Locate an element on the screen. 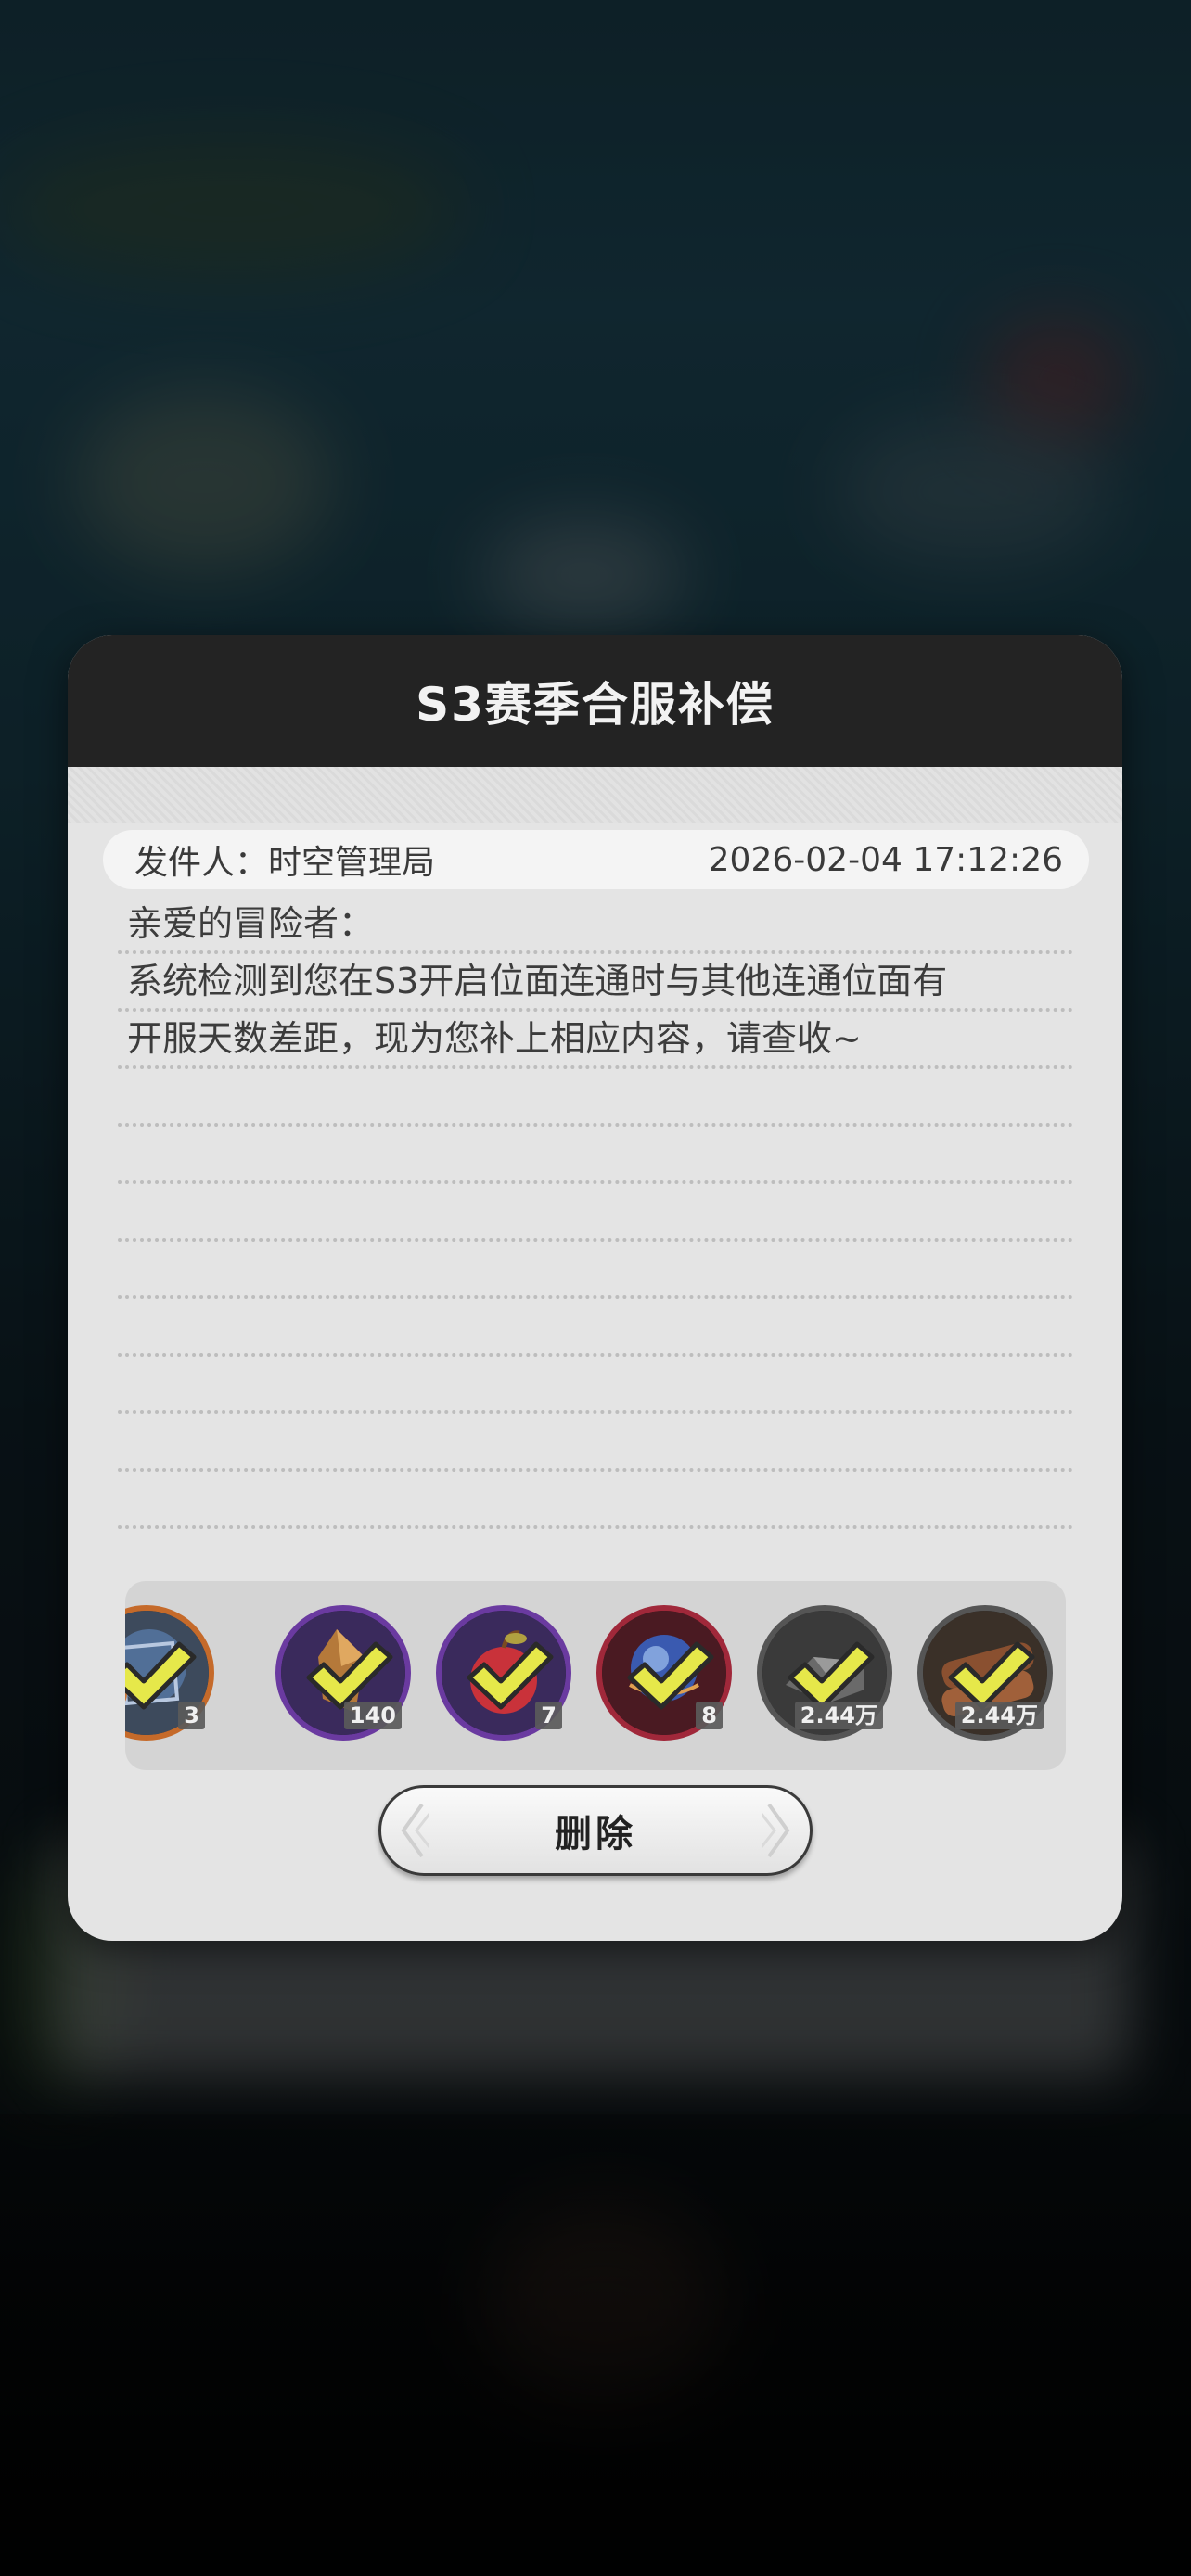 This screenshot has width=1191, height=2576. button-deco-right-icon is located at coordinates (776, 1831).